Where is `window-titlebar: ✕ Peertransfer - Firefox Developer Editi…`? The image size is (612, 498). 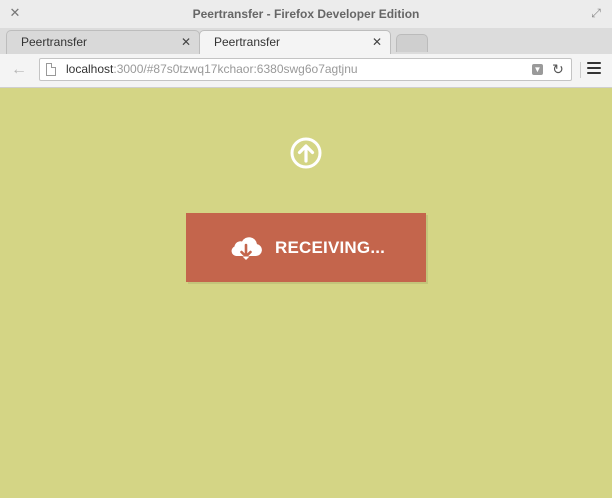 window-titlebar: ✕ Peertransfer - Firefox Developer Editi… is located at coordinates (306, 14).